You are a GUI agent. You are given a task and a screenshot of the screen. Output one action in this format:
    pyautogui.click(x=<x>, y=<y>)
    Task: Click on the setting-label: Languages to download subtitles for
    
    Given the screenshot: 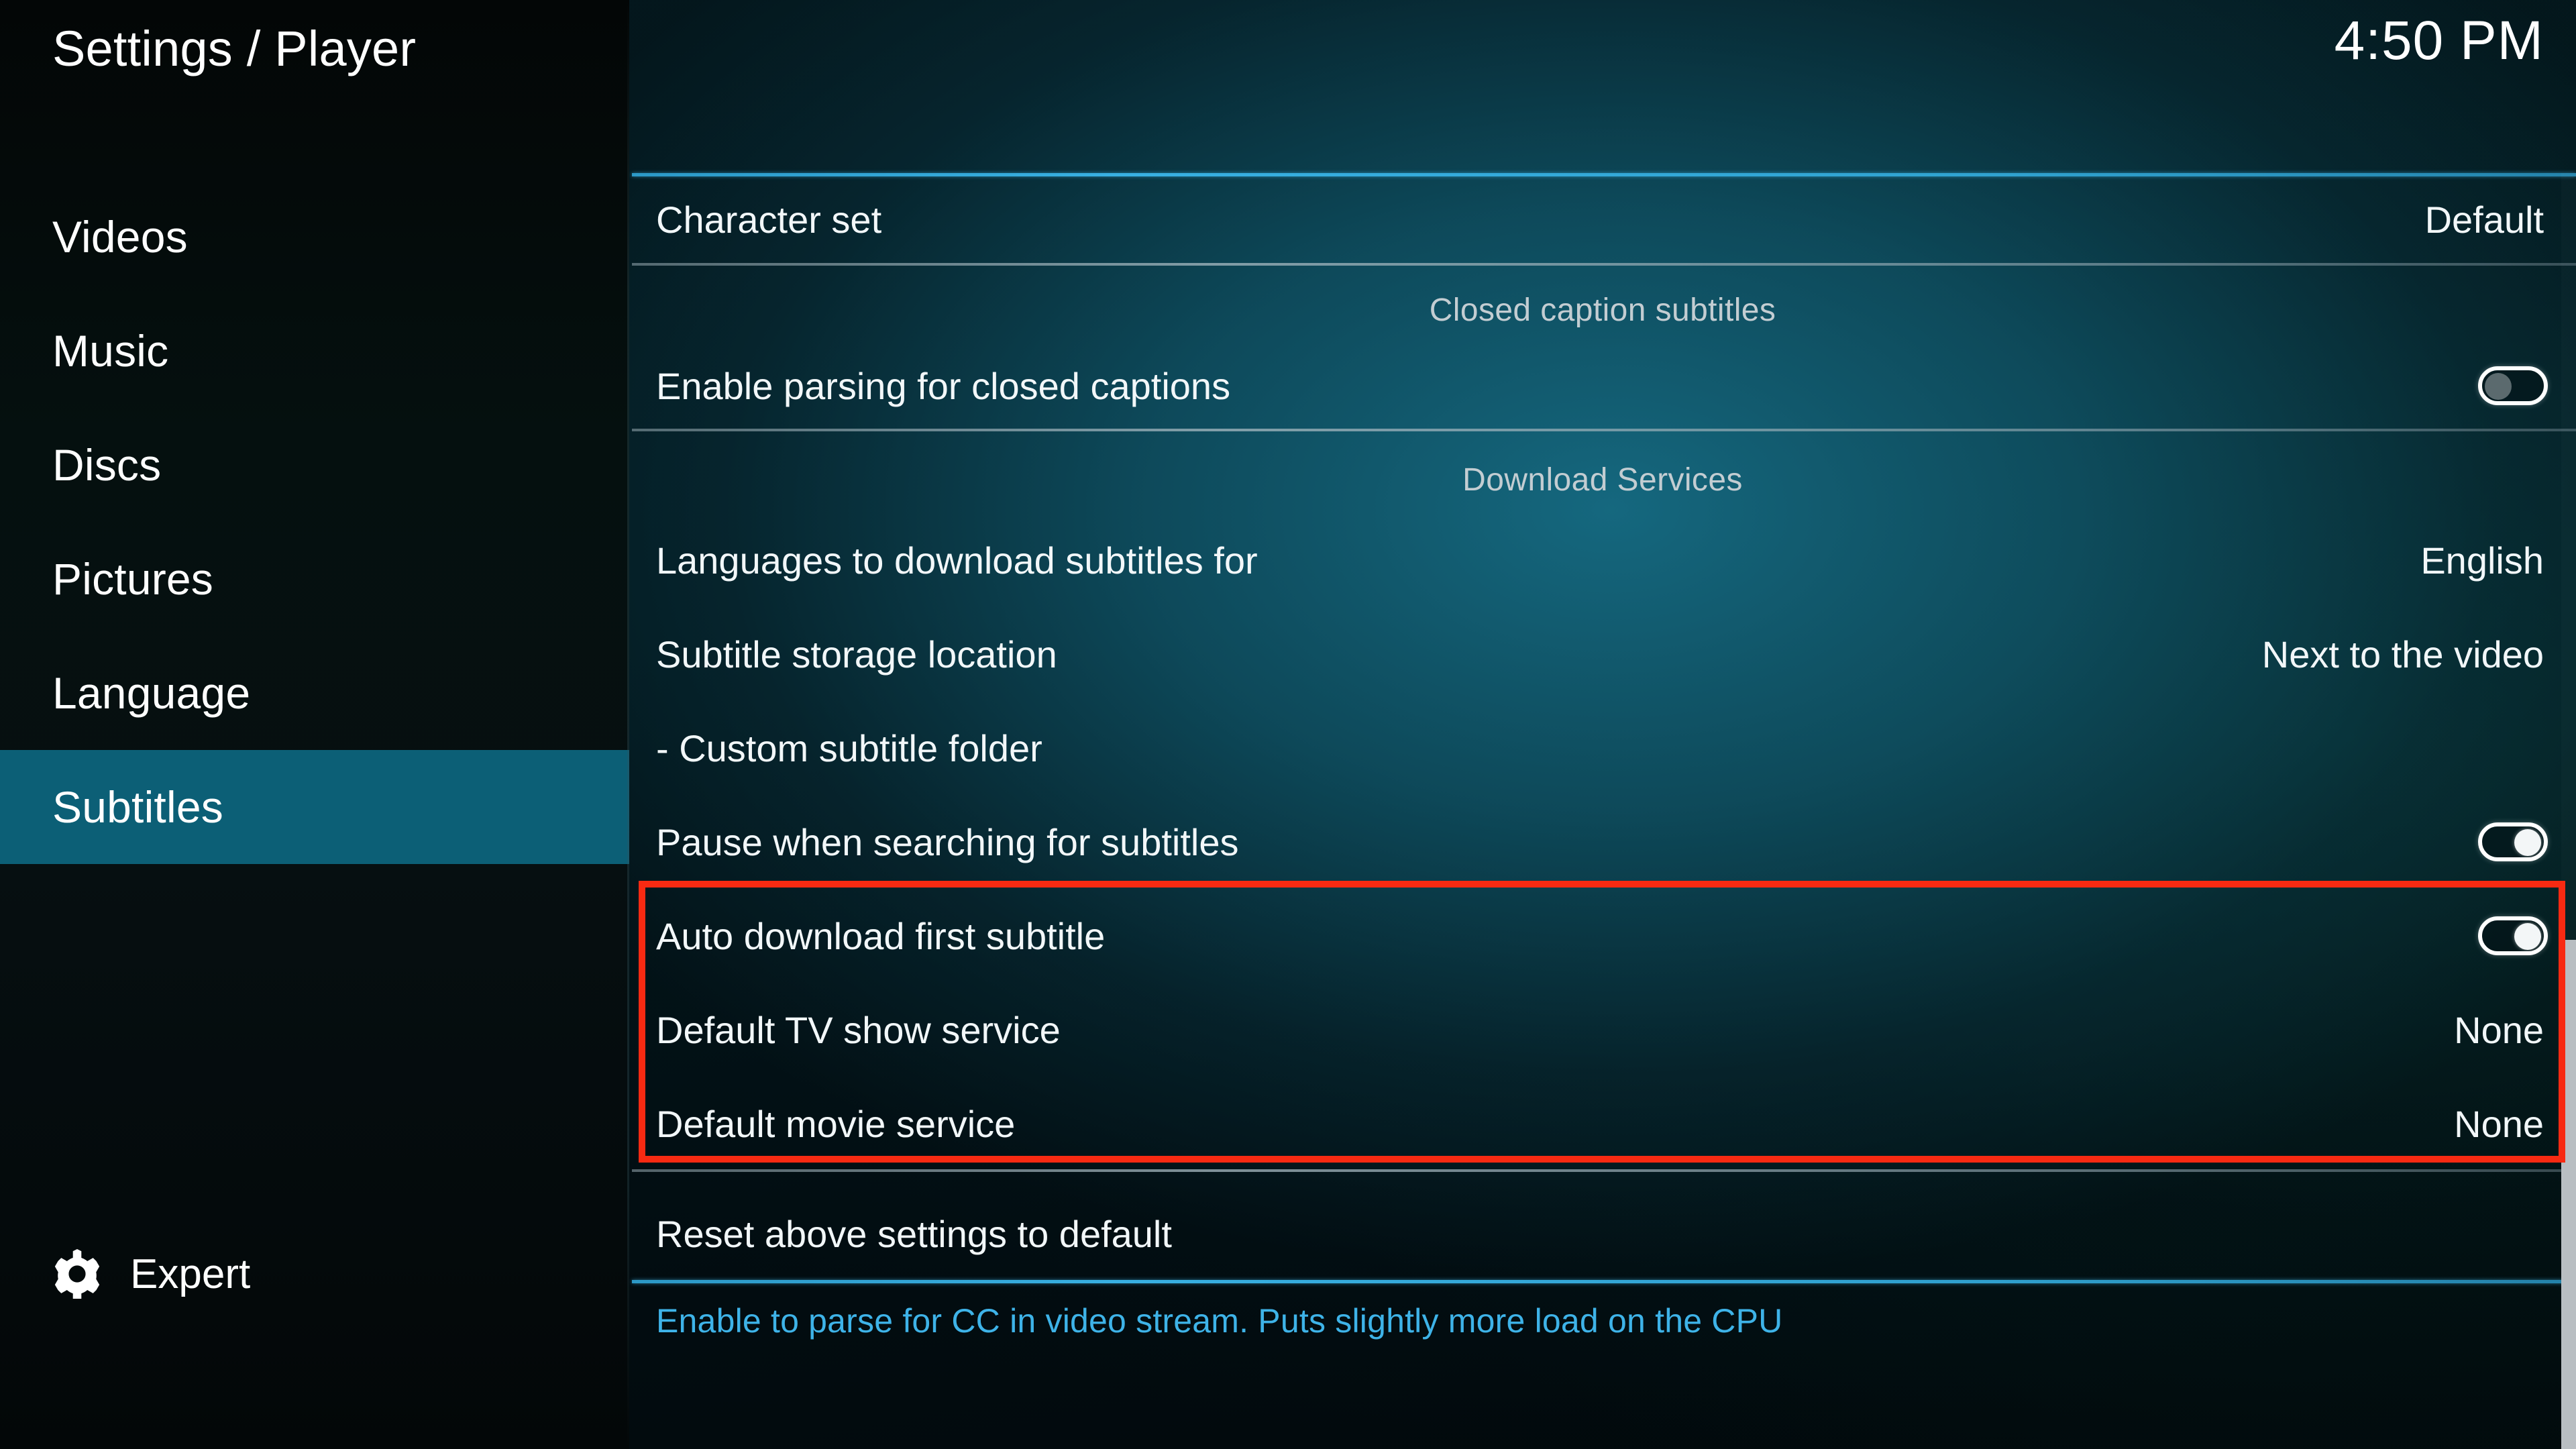 What is the action you would take?
    pyautogui.click(x=957, y=560)
    